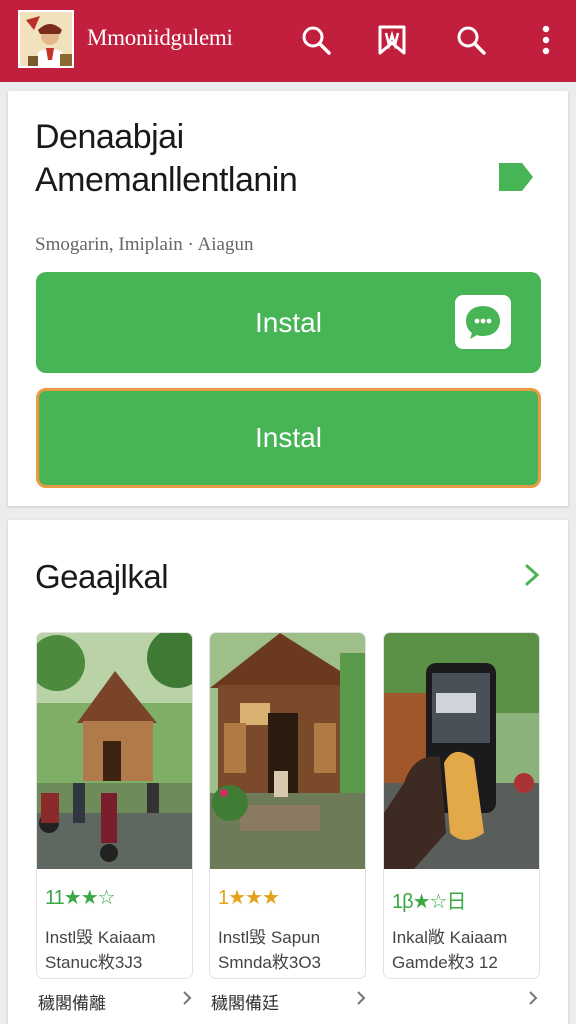  What do you see at coordinates (269, 937) in the screenshot?
I see `app-name-text: Instl毁 Sapun` at bounding box center [269, 937].